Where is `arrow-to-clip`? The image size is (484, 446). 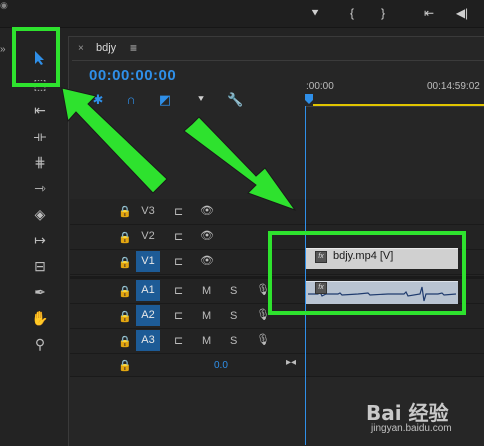 arrow-to-clip is located at coordinates (240, 164).